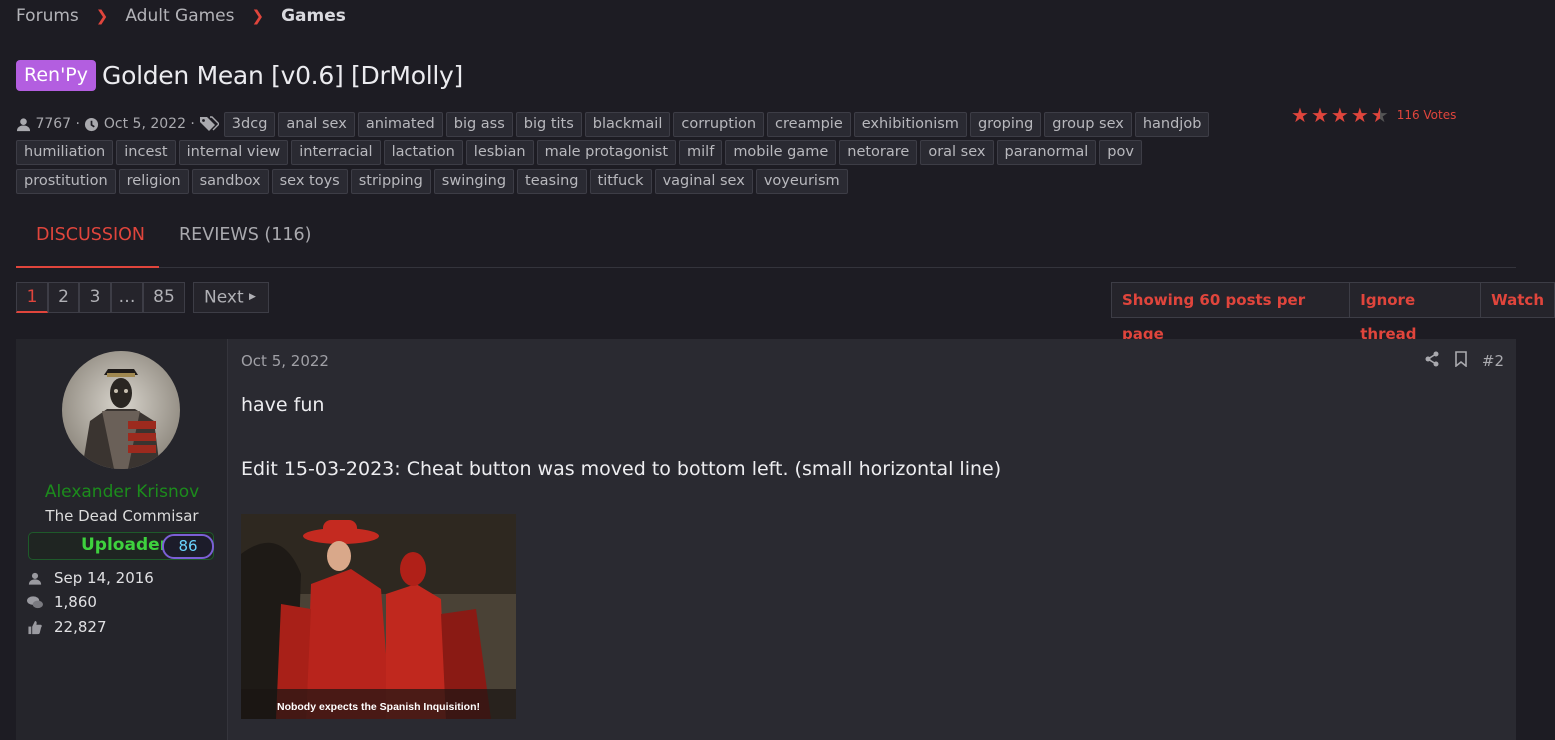 This screenshot has width=1555, height=740. I want to click on tag-chip: vaginal sex, so click(703, 181).